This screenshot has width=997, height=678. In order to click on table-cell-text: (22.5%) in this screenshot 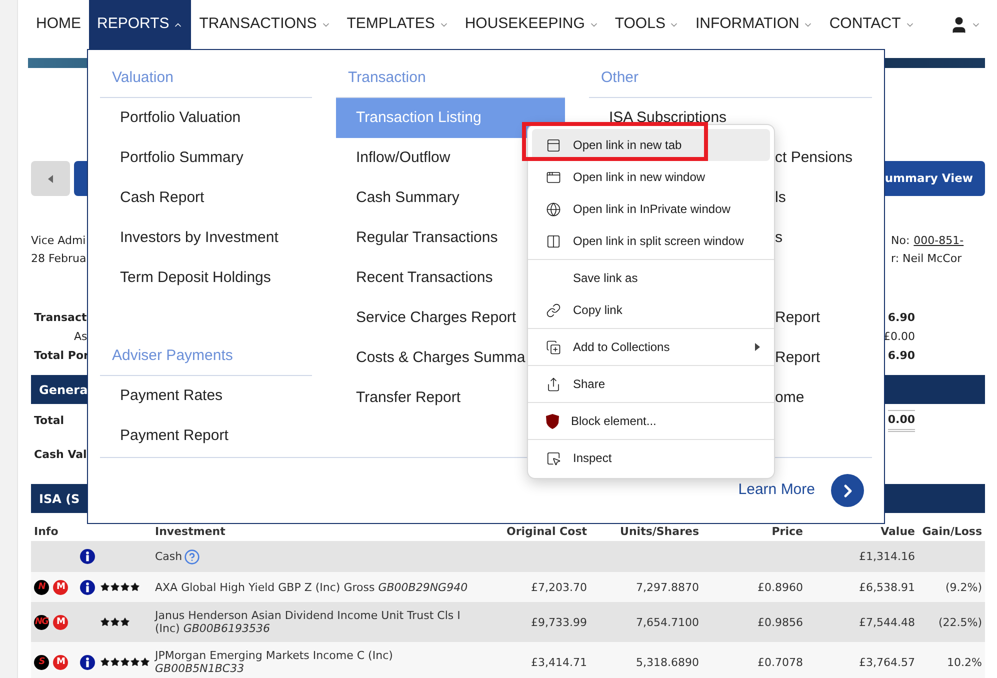, I will do `click(960, 622)`.